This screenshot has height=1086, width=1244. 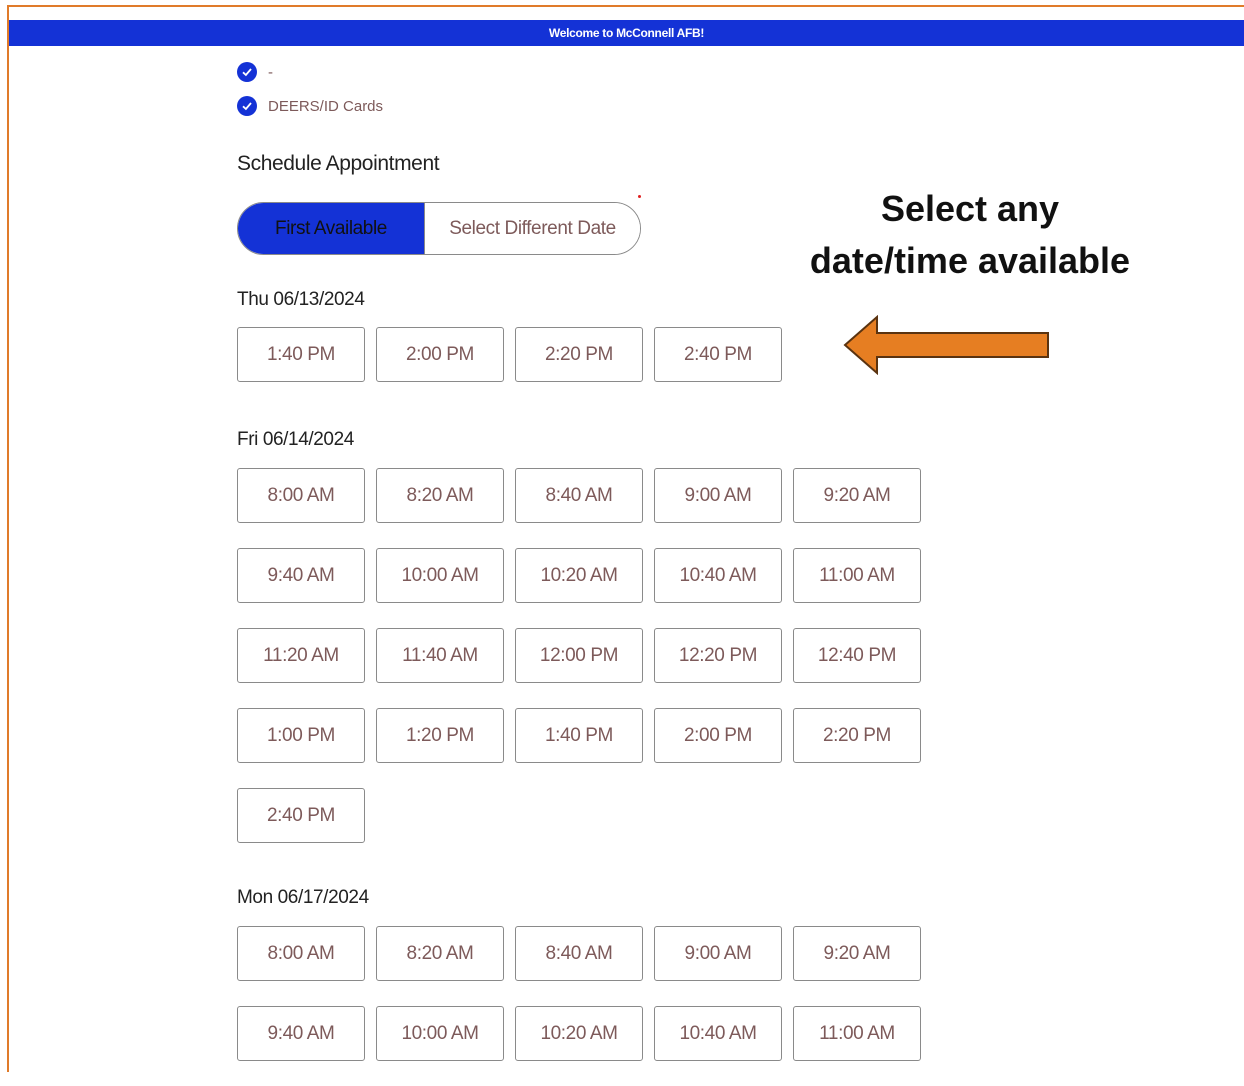 What do you see at coordinates (301, 299) in the screenshot?
I see `day-date-label: Thu 06/13/2024` at bounding box center [301, 299].